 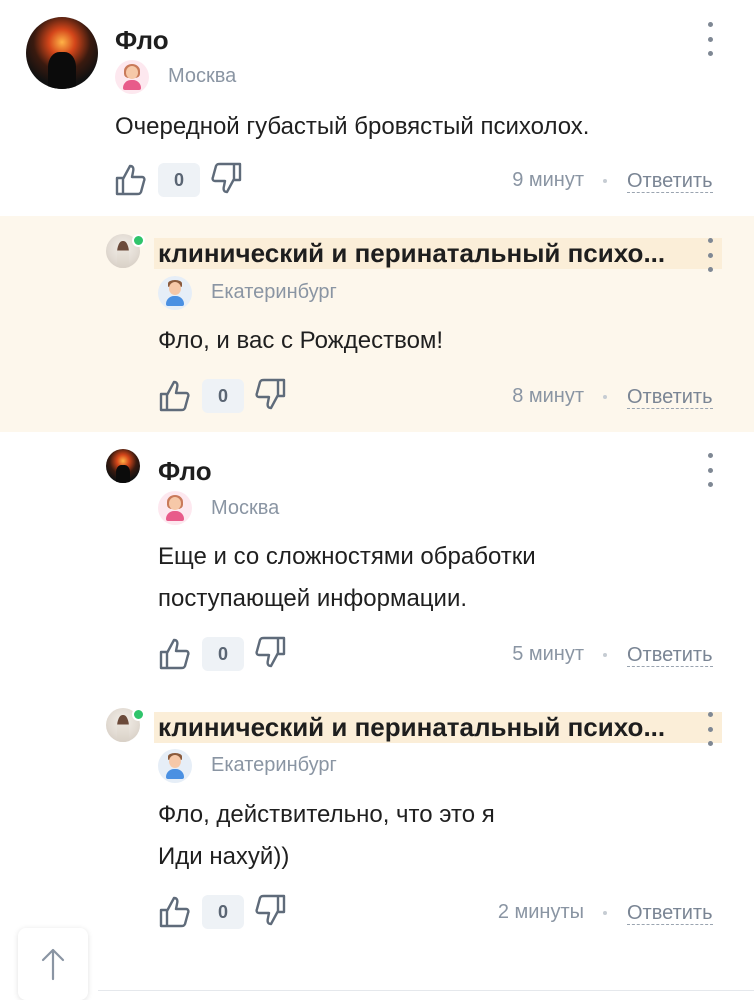 I want to click on comment-time: 5 минут, so click(x=548, y=654).